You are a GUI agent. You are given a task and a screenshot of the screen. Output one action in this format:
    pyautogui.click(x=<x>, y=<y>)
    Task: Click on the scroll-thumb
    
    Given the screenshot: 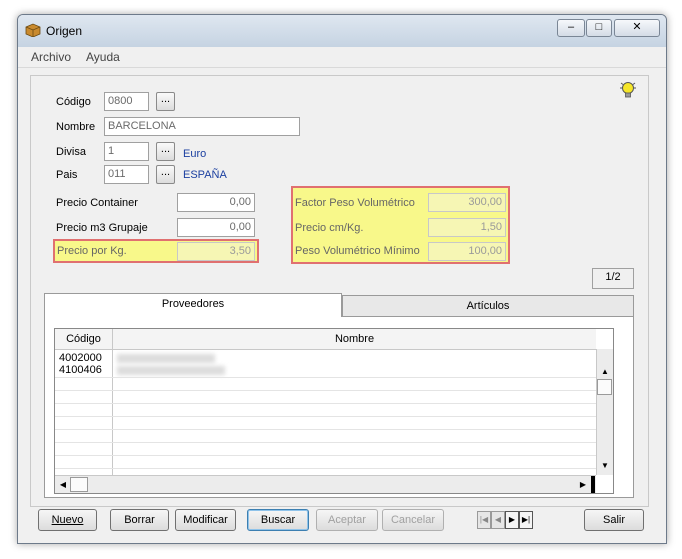 What is the action you would take?
    pyautogui.click(x=604, y=387)
    